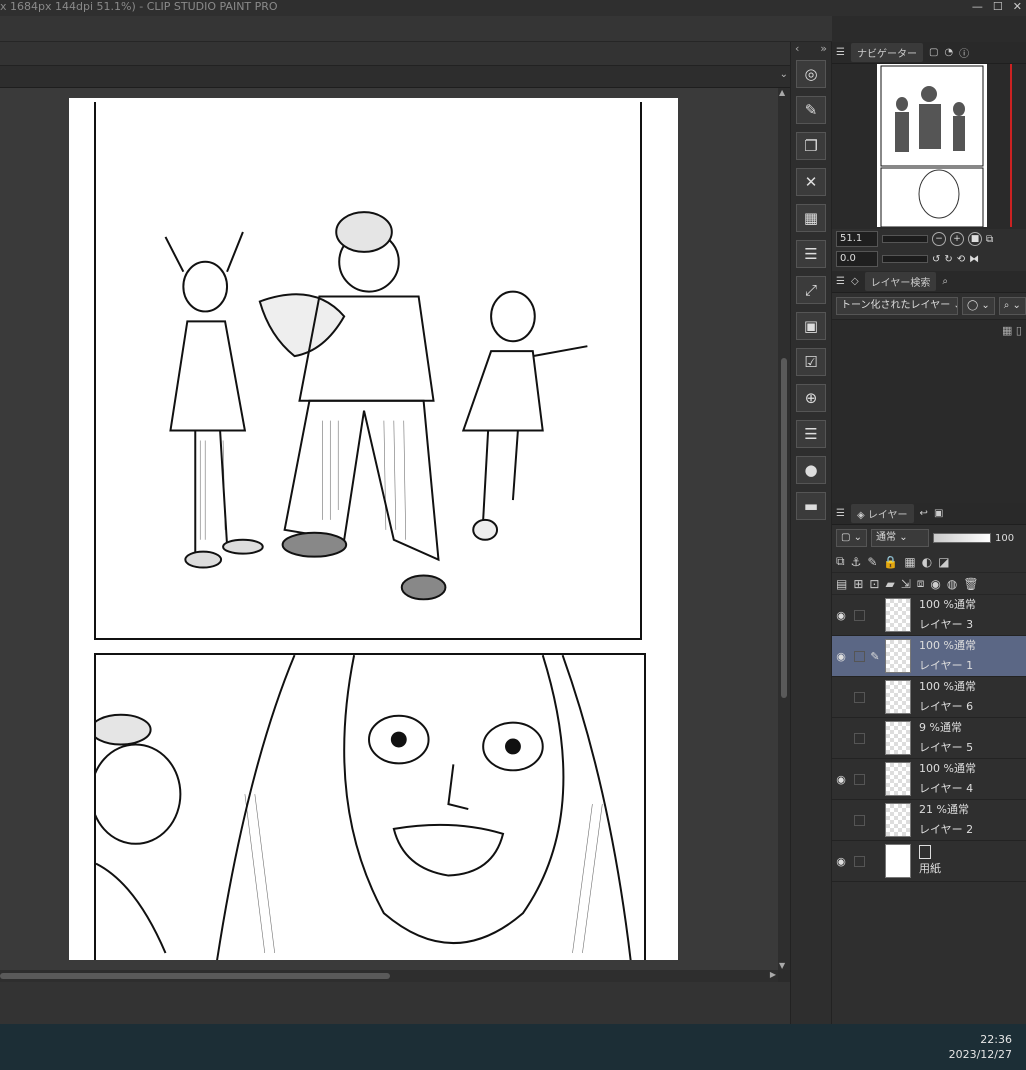 This screenshot has height=1070, width=1026. What do you see at coordinates (784, 74) in the screenshot?
I see `chevron-down-icon: ⌄` at bounding box center [784, 74].